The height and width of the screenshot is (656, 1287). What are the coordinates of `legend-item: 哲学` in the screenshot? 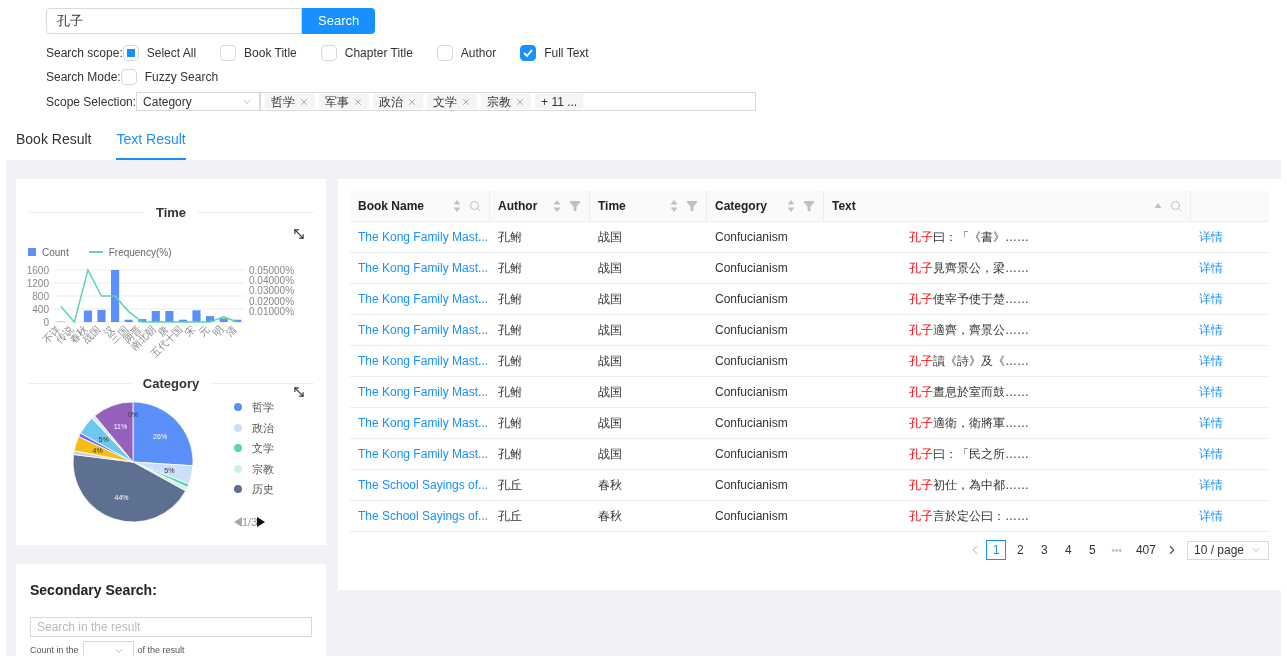 It's located at (254, 407).